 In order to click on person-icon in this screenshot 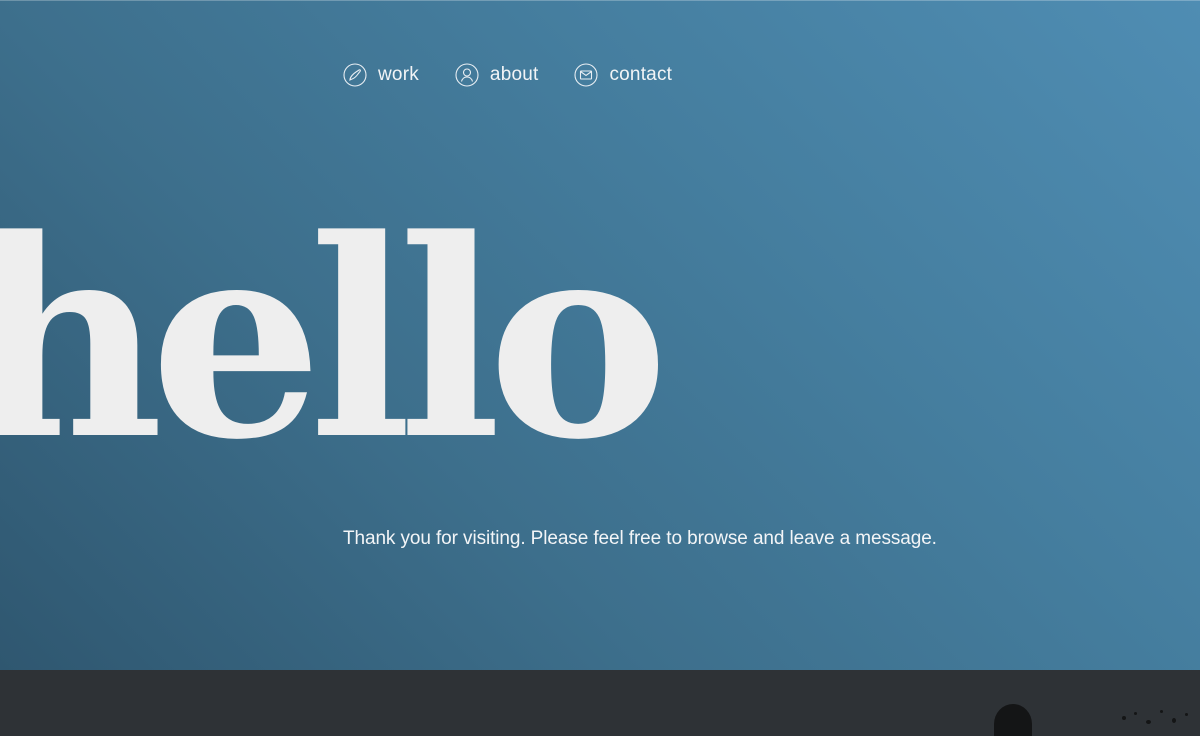, I will do `click(467, 75)`.